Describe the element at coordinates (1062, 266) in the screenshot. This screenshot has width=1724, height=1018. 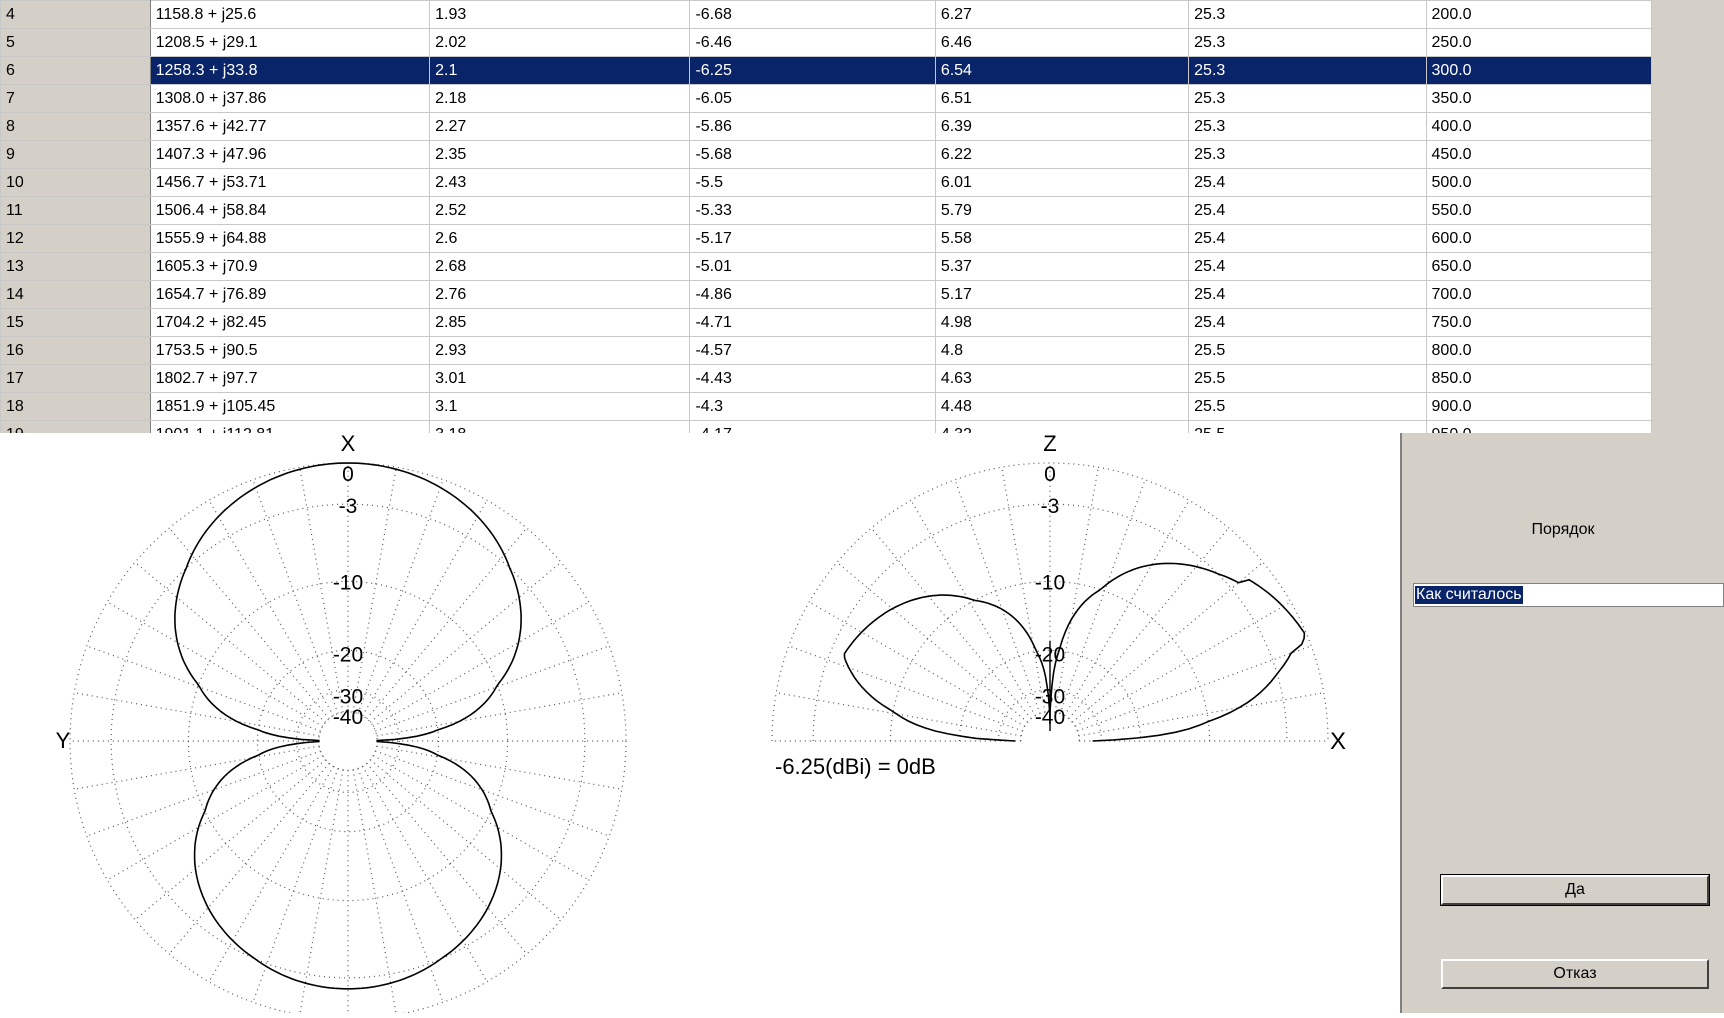
I see `column4-cell: 5.37` at that location.